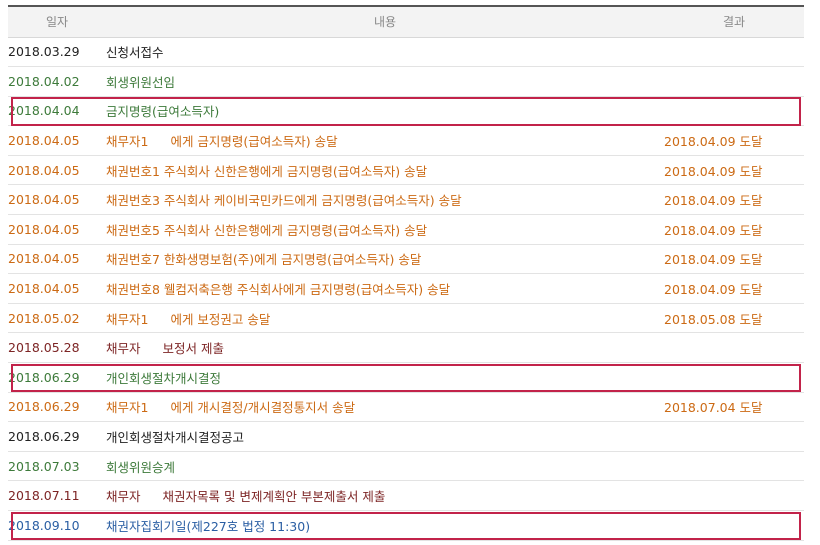 This screenshot has height=545, width=820. What do you see at coordinates (267, 171) in the screenshot?
I see `row-content-text: 채권번호1 주식회사 신한은행에게 금지명령(급여소득자) 송달` at bounding box center [267, 171].